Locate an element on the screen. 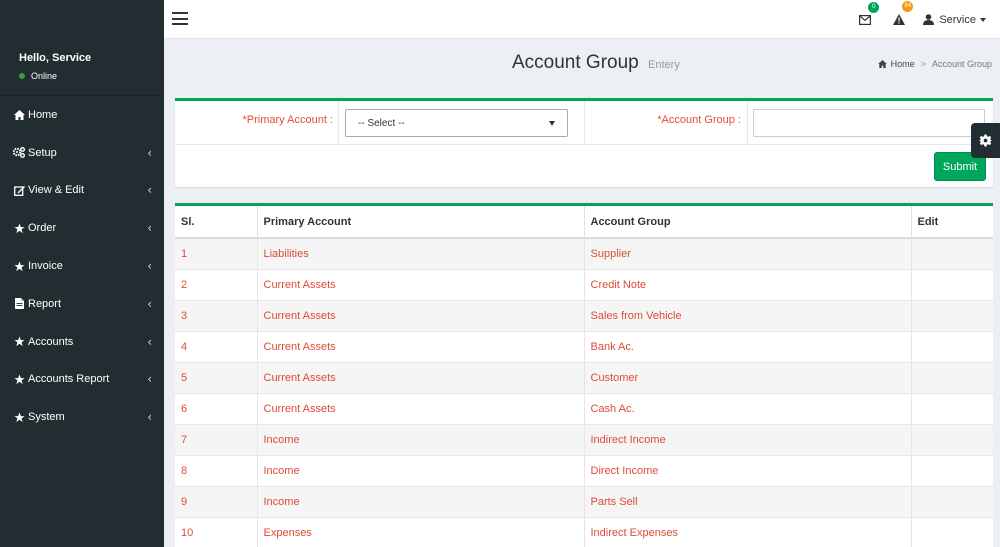 The image size is (1000, 547). column-header-edit: Edit is located at coordinates (952, 222).